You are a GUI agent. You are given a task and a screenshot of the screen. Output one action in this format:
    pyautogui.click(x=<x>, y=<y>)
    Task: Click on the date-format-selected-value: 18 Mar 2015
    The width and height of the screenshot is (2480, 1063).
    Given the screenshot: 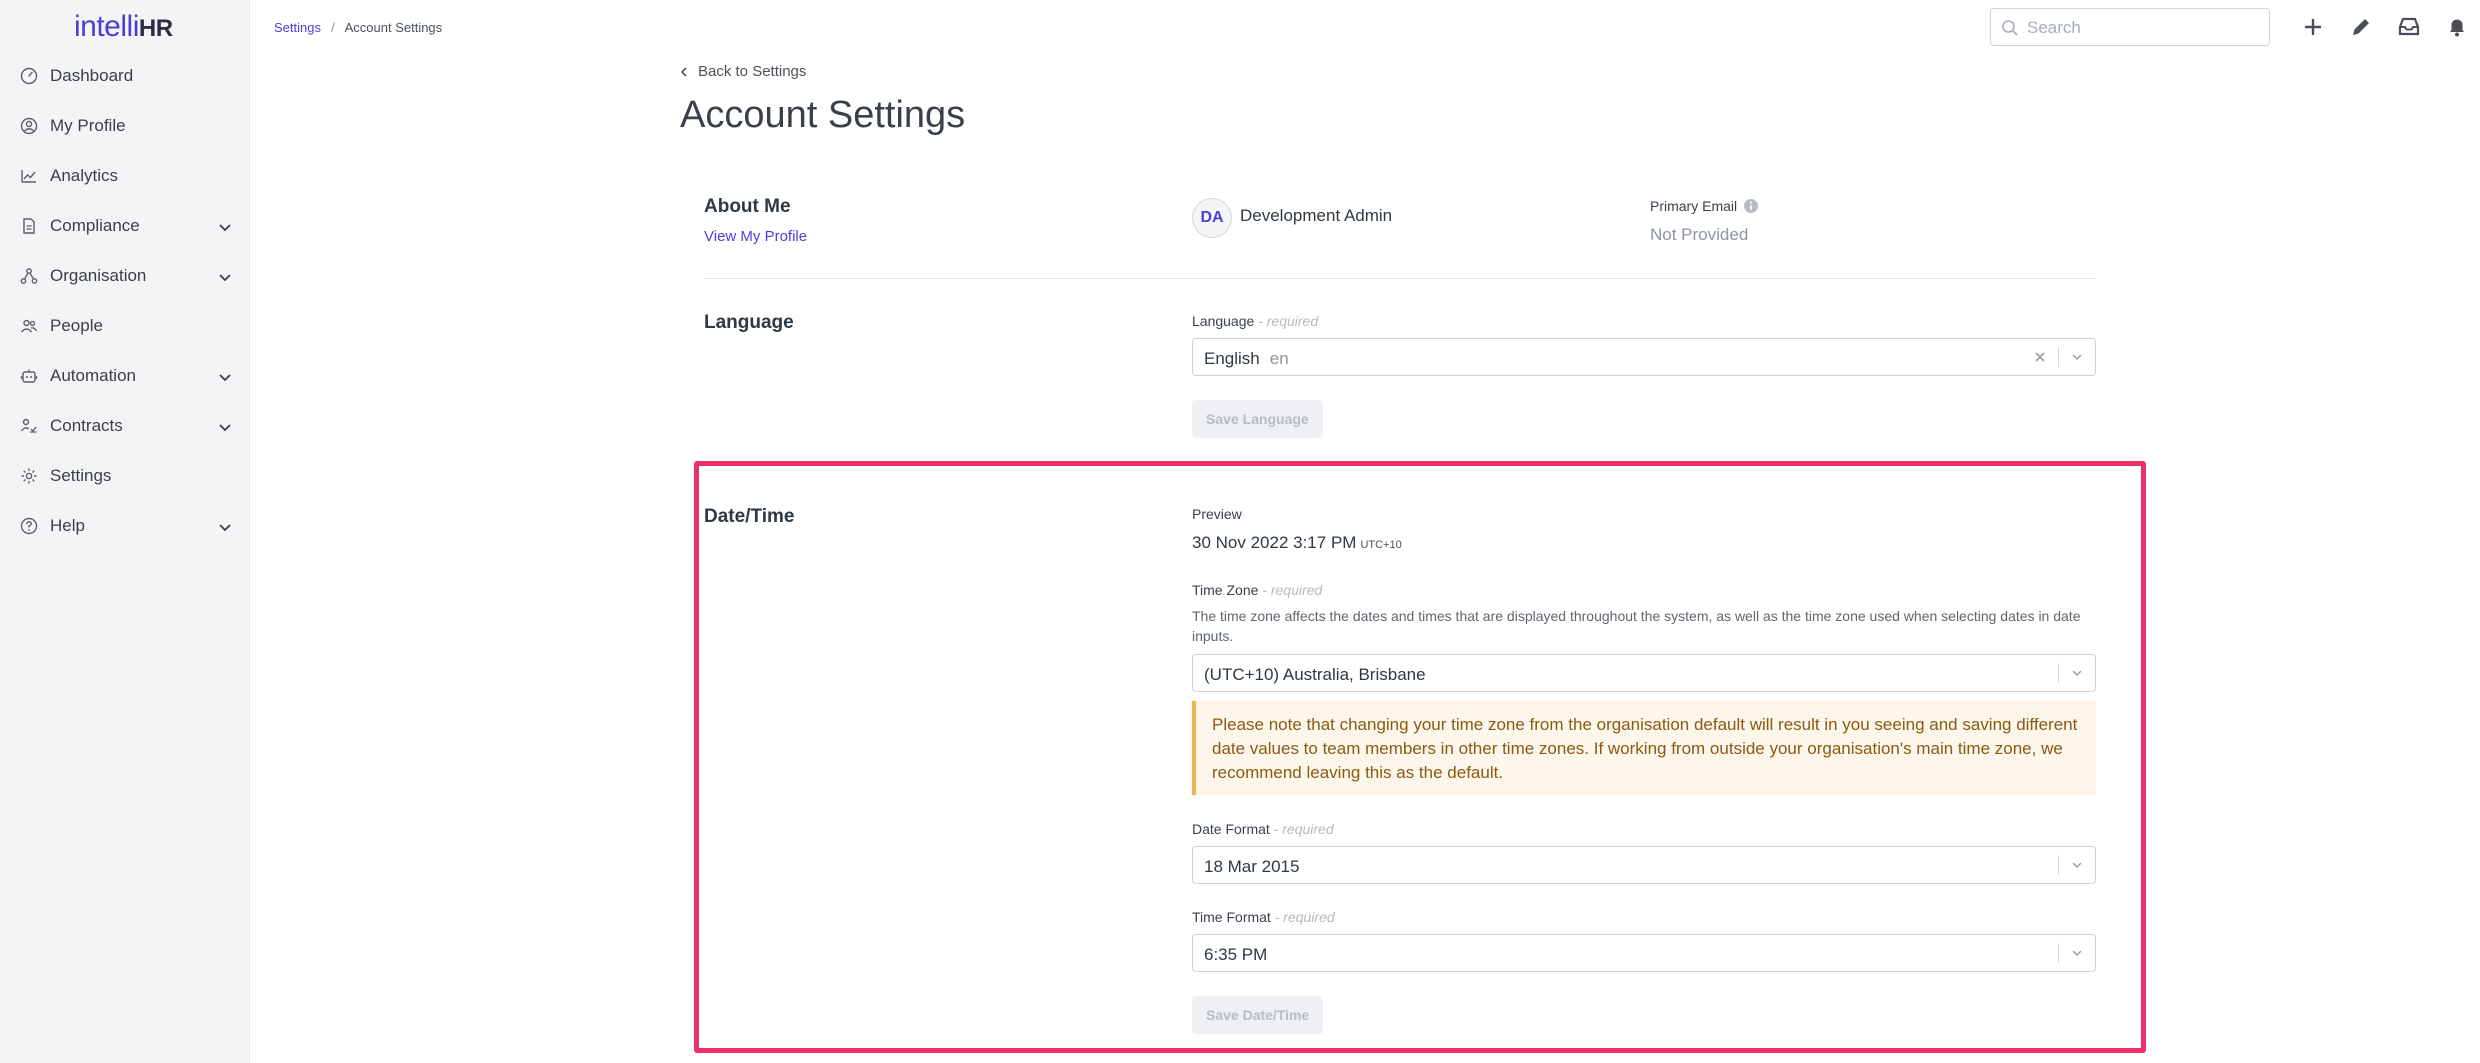 What is the action you would take?
    pyautogui.click(x=1252, y=866)
    